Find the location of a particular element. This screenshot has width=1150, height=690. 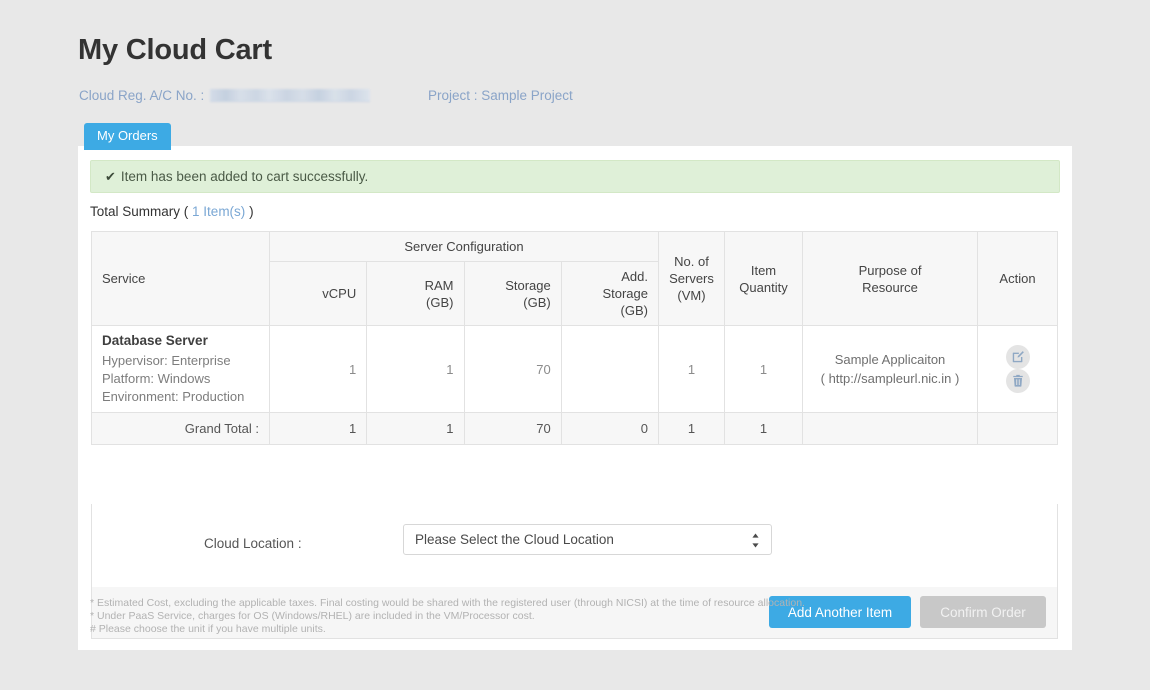

cell-action is located at coordinates (1017, 369).